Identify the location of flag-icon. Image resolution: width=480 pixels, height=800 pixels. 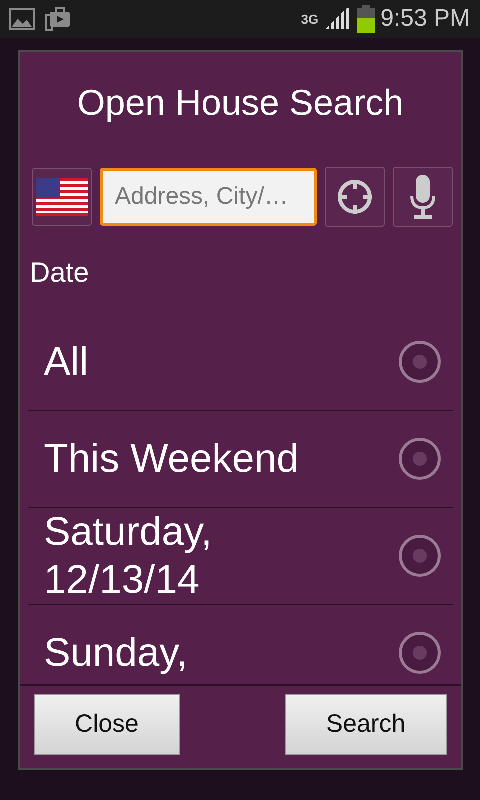
(62, 197).